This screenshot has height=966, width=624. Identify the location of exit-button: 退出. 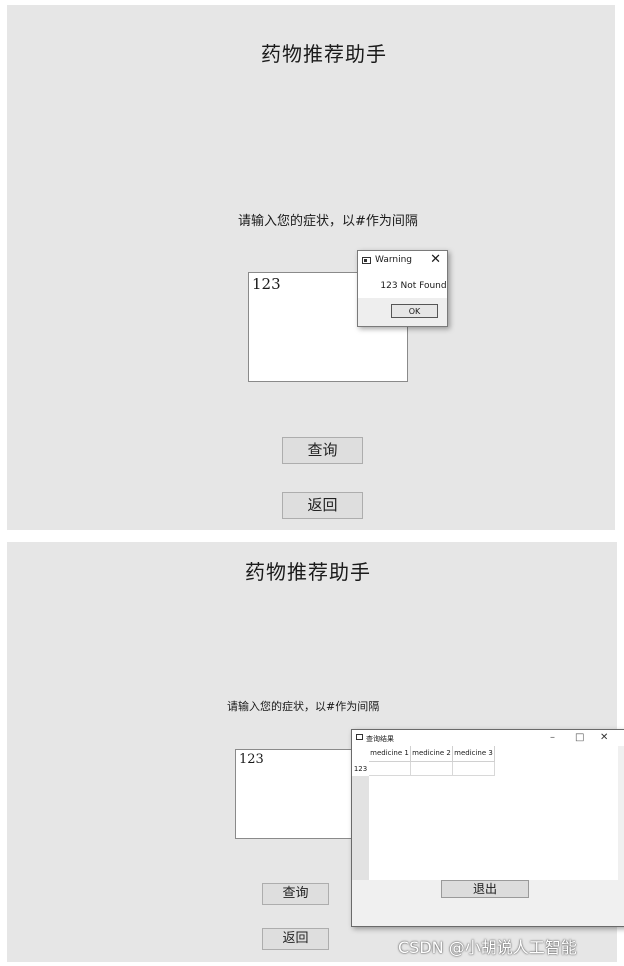
(485, 889).